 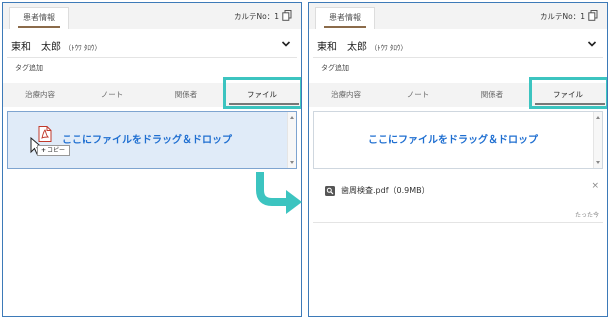 I want to click on transition-arrow-icon, so click(x=279, y=193).